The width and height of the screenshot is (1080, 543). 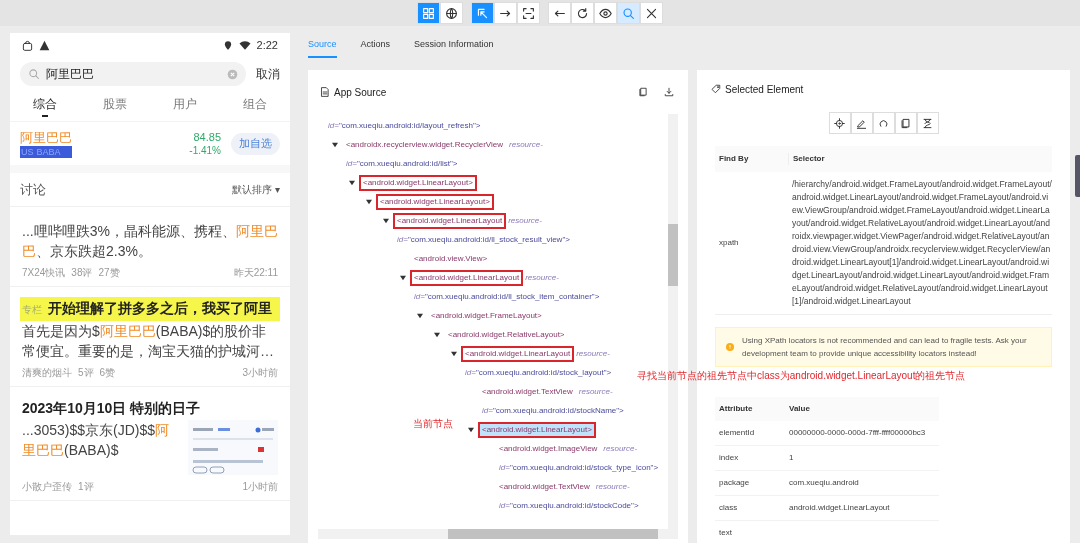 What do you see at coordinates (267, 45) in the screenshot?
I see `status-time: 2:22` at bounding box center [267, 45].